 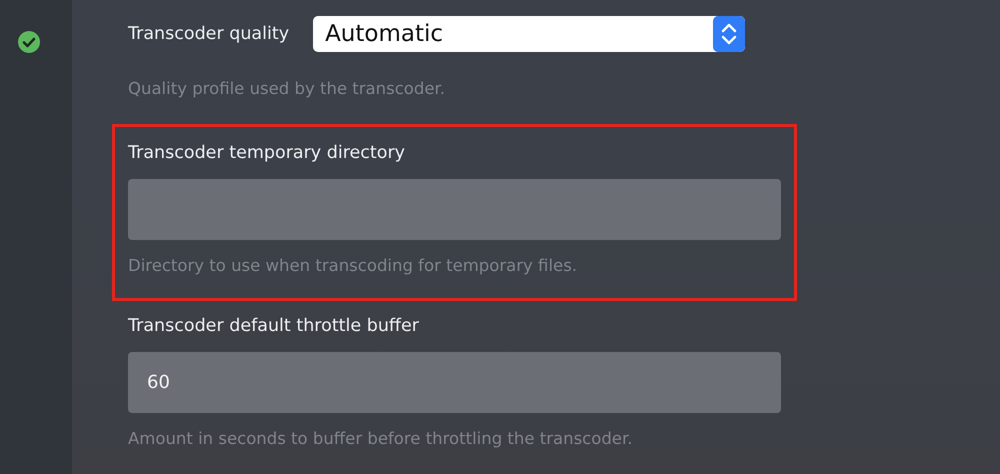 I want to click on help-text: Amount in seconds to buffer before throttling the transcoder., so click(x=381, y=439).